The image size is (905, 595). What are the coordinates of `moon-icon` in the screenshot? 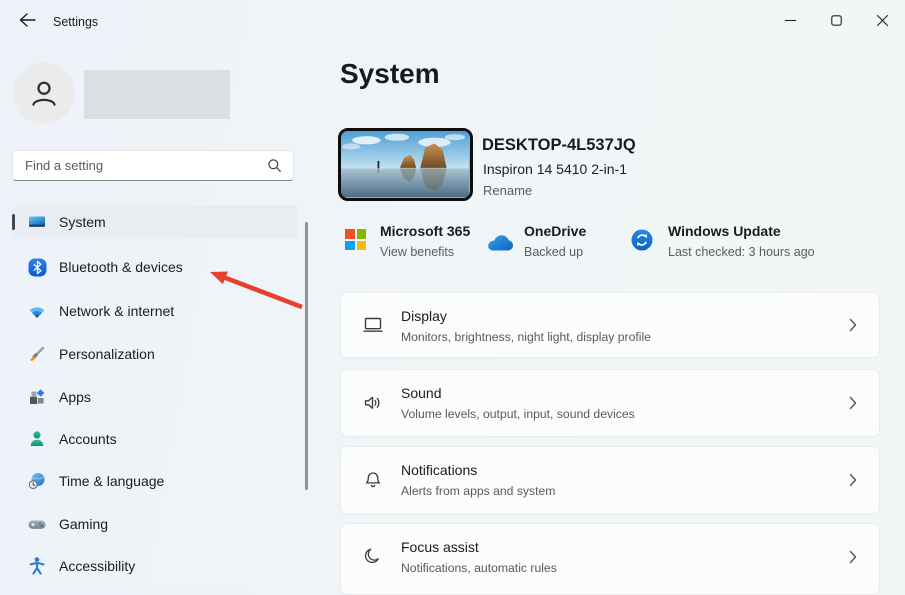 It's located at (373, 556).